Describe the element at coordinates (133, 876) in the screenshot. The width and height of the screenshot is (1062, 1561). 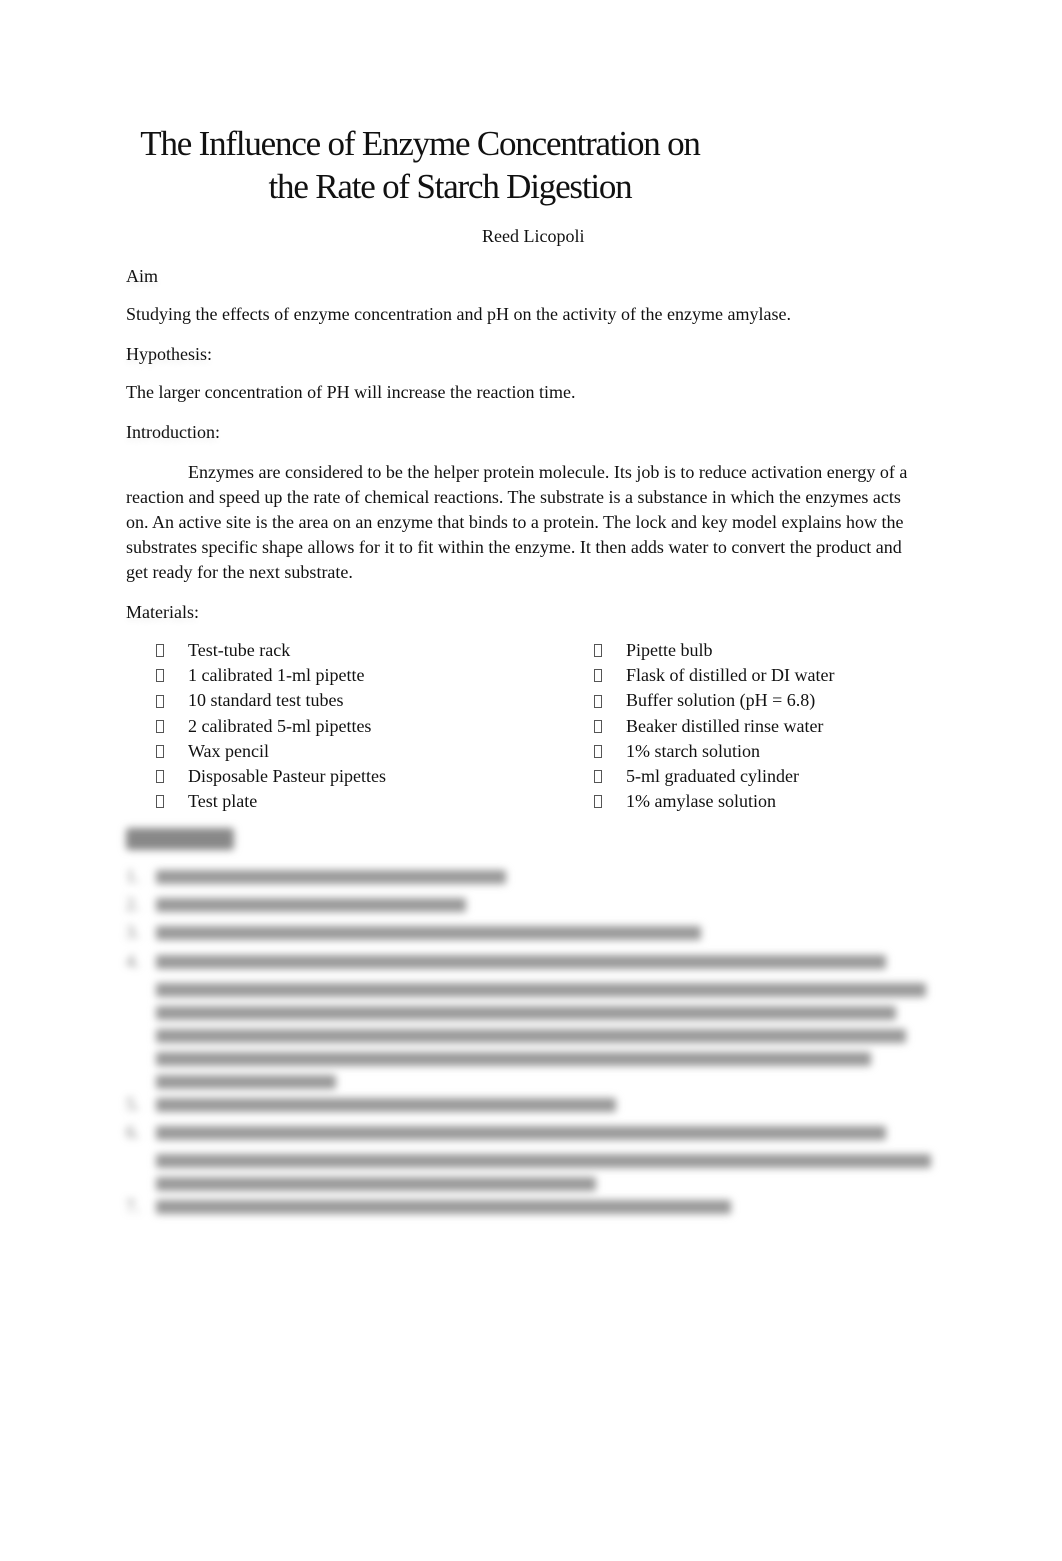
I see `obscured-item-number: 1.` at that location.